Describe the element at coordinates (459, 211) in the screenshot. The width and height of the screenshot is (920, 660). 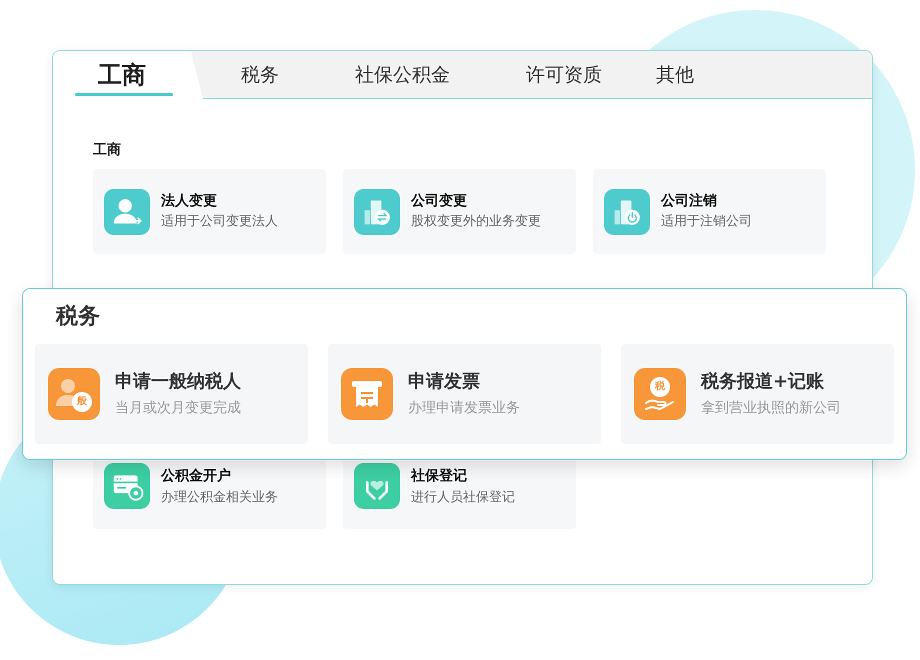
I see `service-card: 公司变更 股权变更外的业务变更` at that location.